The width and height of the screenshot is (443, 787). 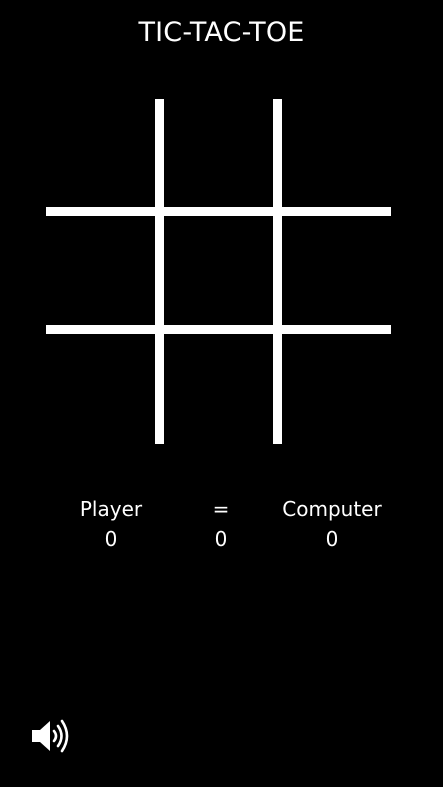 I want to click on game-title: TIC-TAC-TOE, so click(x=221, y=32).